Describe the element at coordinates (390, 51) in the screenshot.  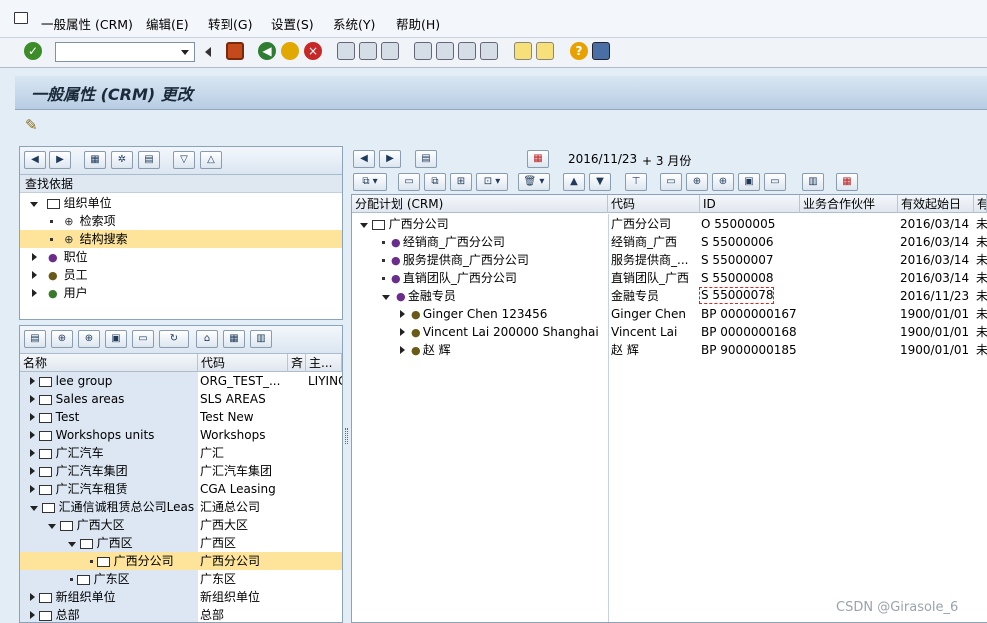
I see `find-next-icon` at that location.